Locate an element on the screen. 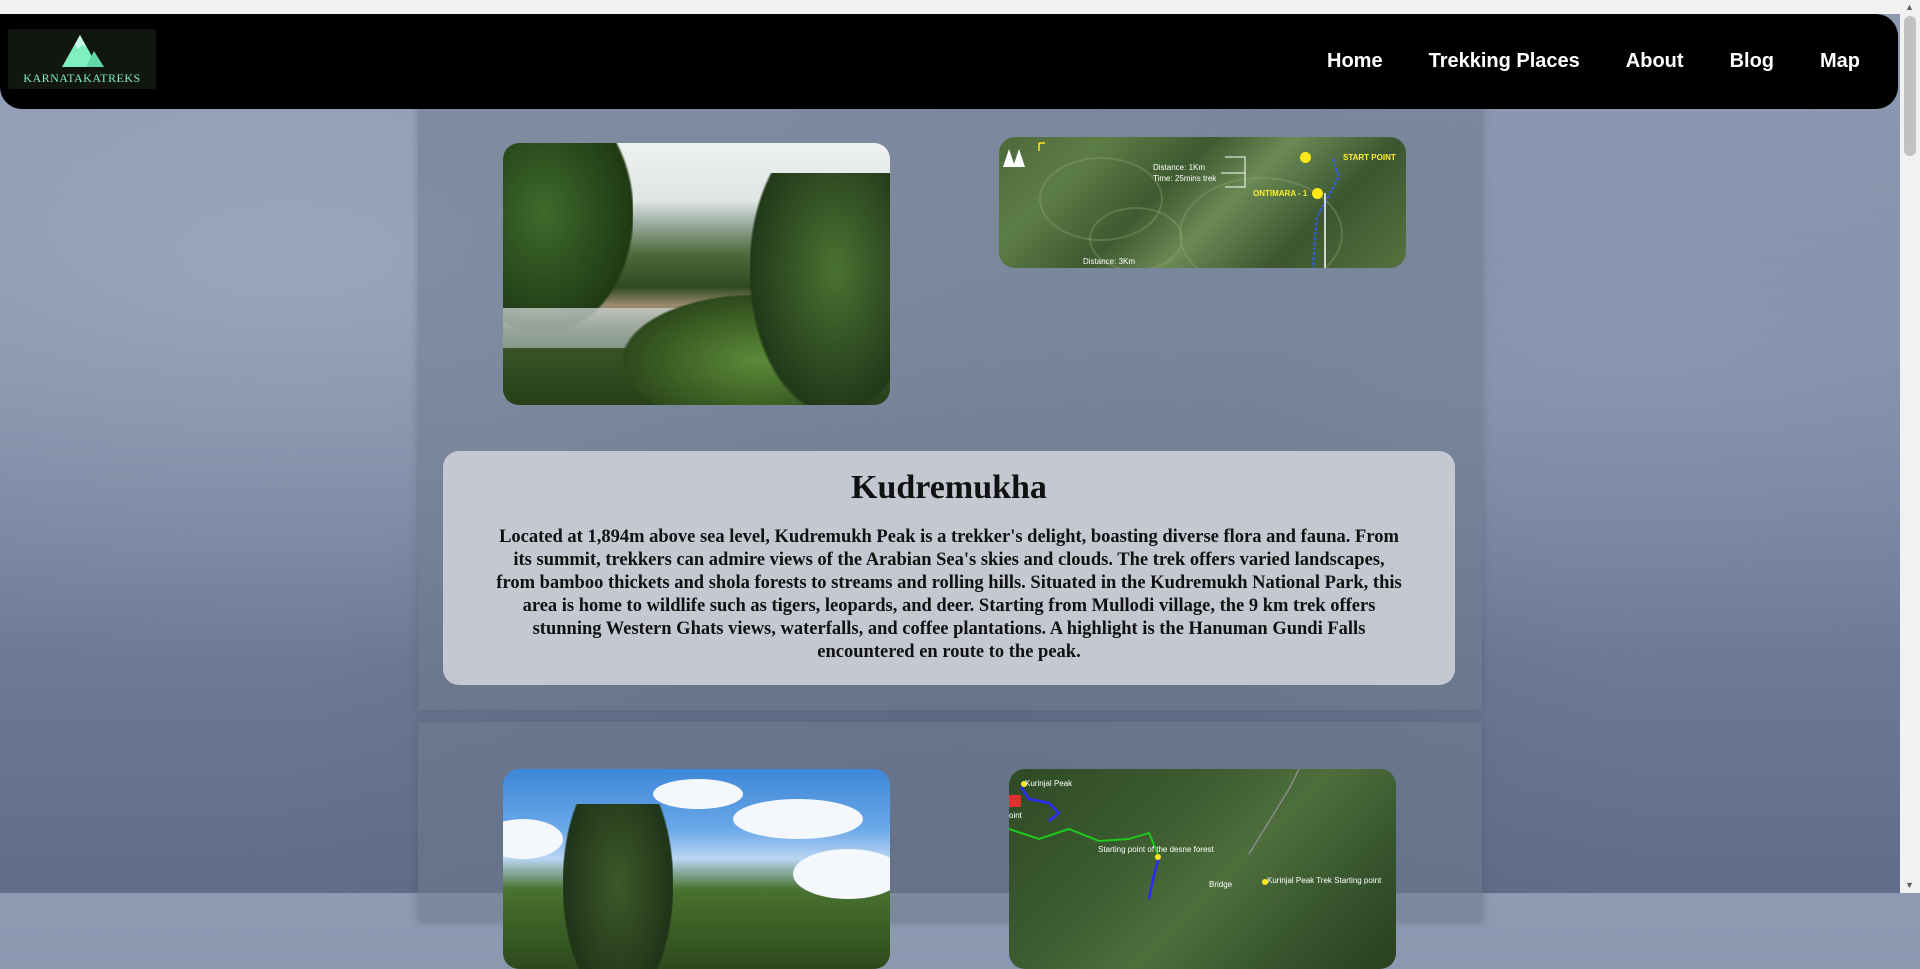  scroll-down-icon: ▼ is located at coordinates (1909, 885).